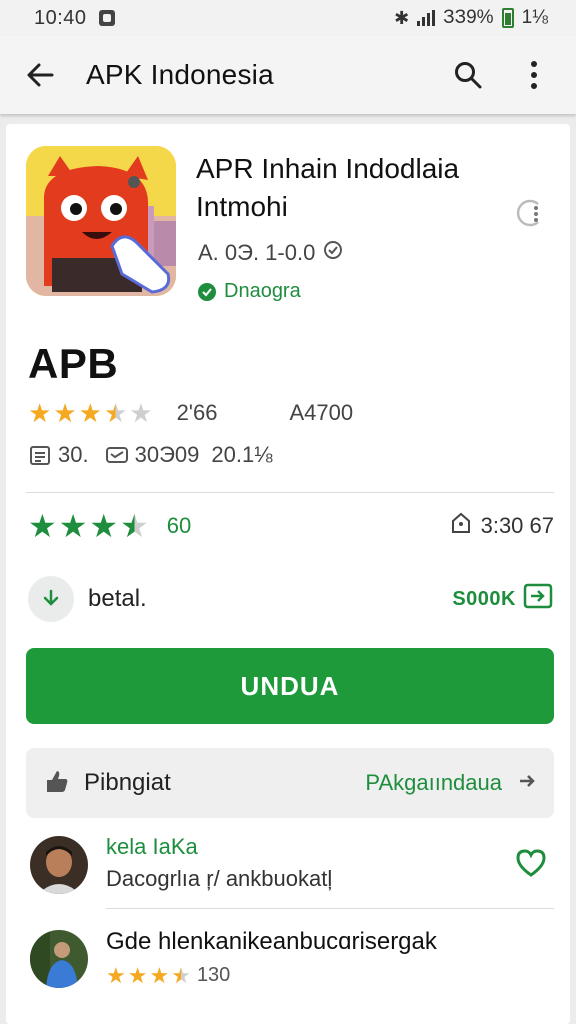  What do you see at coordinates (219, 878) in the screenshot?
I see `review-text: Dacogrlıa ŗ/ ankbuokatļ` at bounding box center [219, 878].